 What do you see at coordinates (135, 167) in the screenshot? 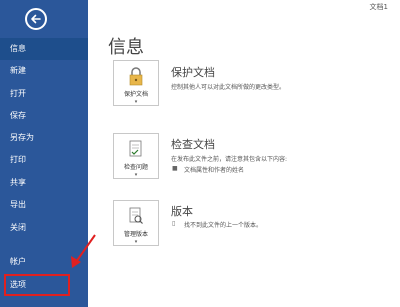
I see `check-issues-tile-label: 检查问题` at bounding box center [135, 167].